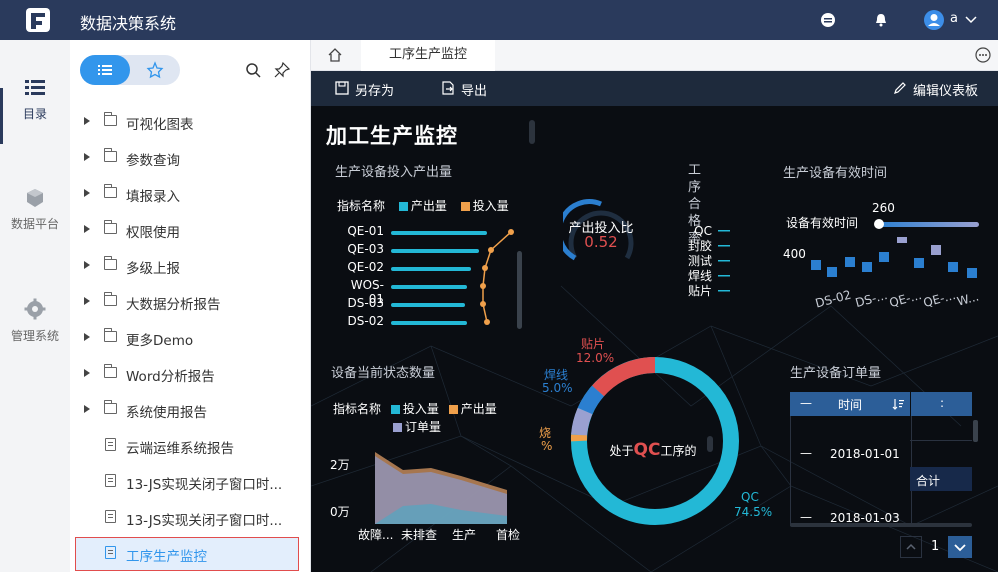 This screenshot has width=998, height=572. Describe the element at coordinates (34, 114) in the screenshot. I see `nav-label-directory: 目录` at that location.